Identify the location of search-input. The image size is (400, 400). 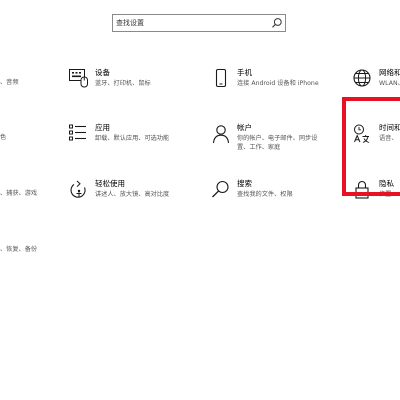
(191, 23).